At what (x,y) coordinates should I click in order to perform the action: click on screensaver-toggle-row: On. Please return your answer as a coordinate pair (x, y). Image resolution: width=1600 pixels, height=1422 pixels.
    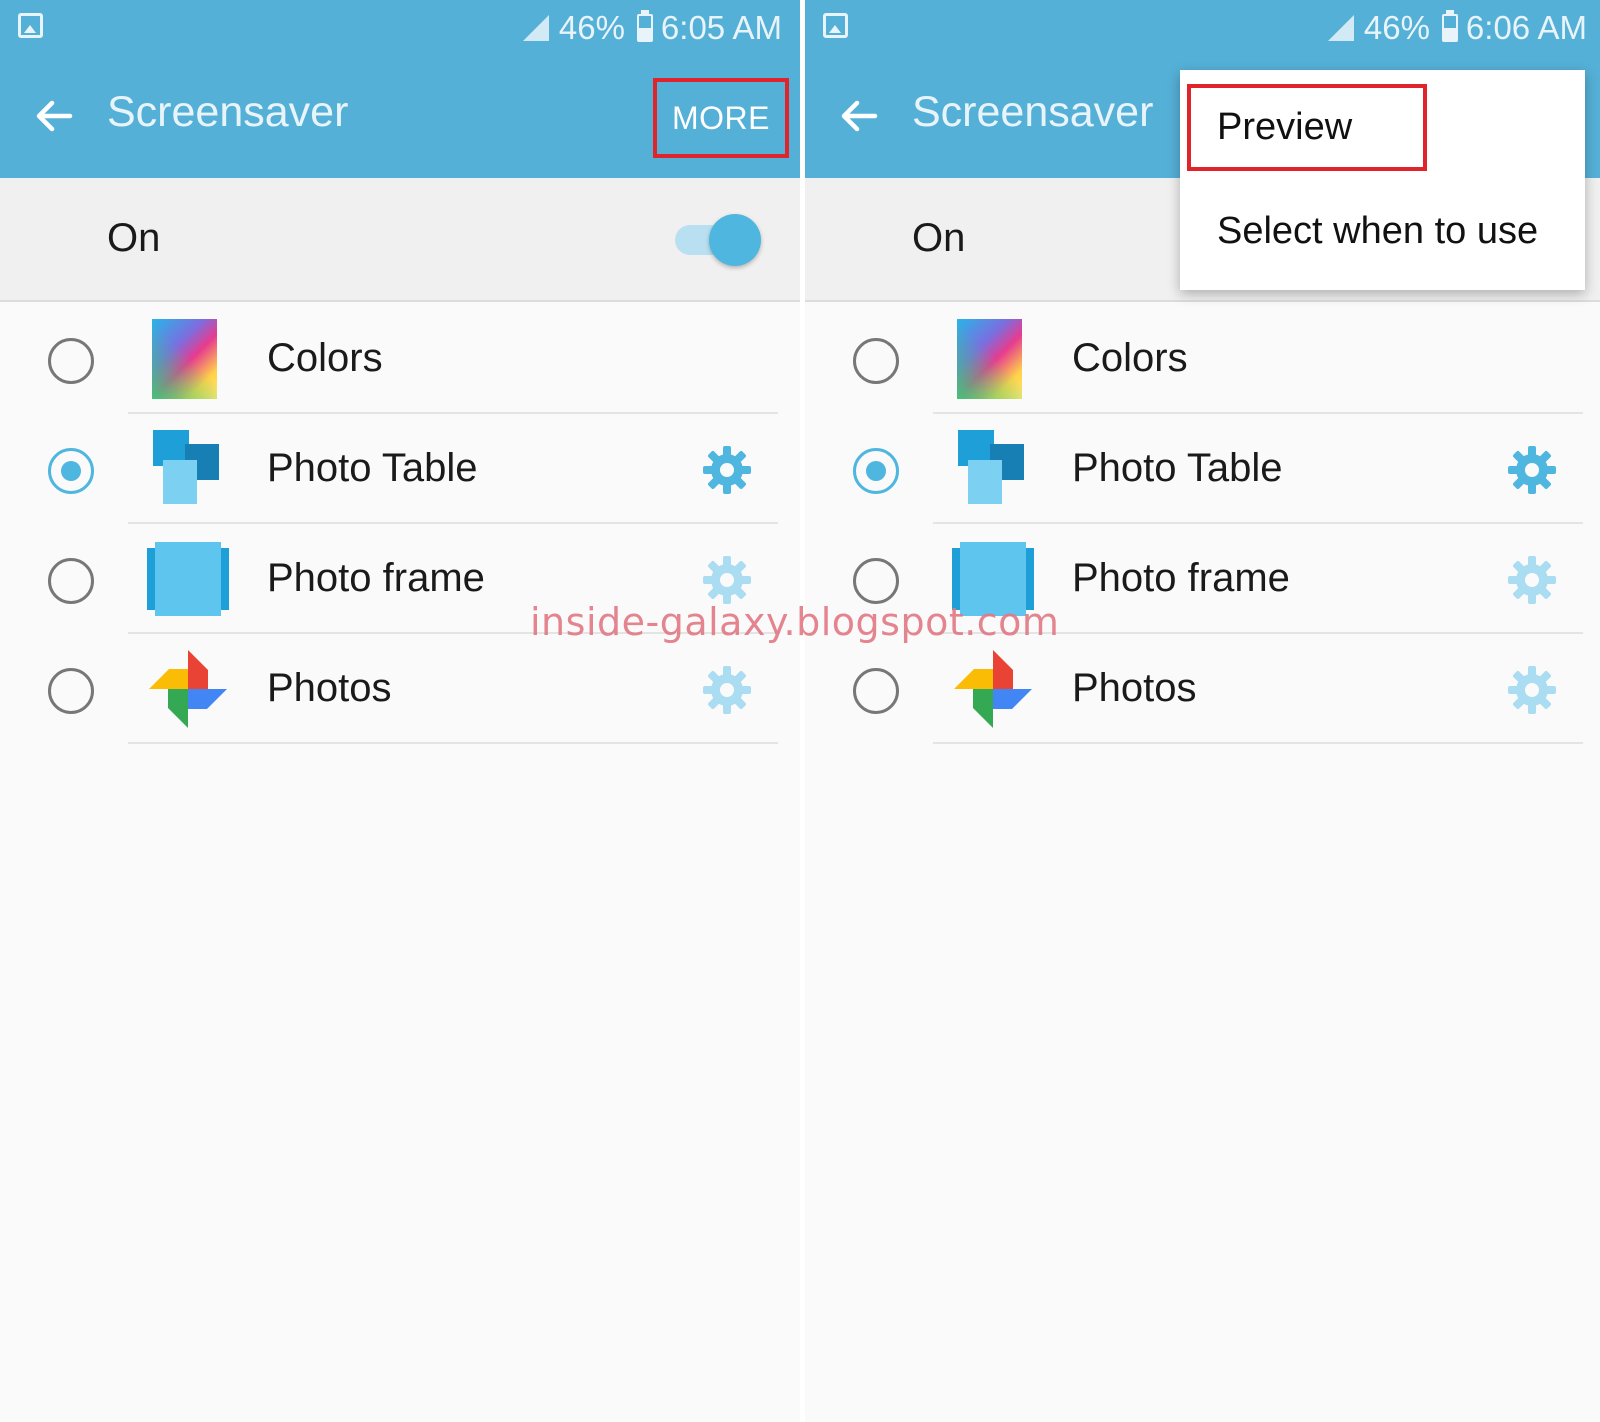
    Looking at the image, I should click on (400, 240).